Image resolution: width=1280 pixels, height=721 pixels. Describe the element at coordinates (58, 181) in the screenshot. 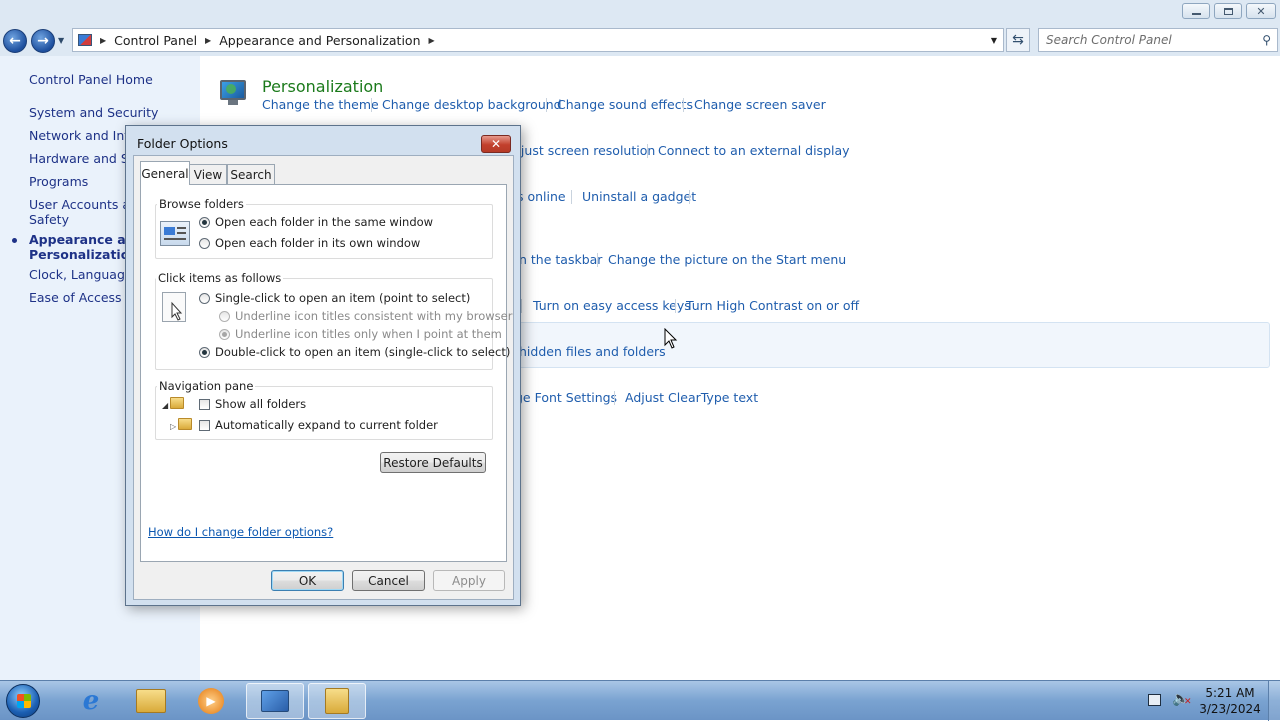

I see `sidebar-item-programs: Programs` at that location.